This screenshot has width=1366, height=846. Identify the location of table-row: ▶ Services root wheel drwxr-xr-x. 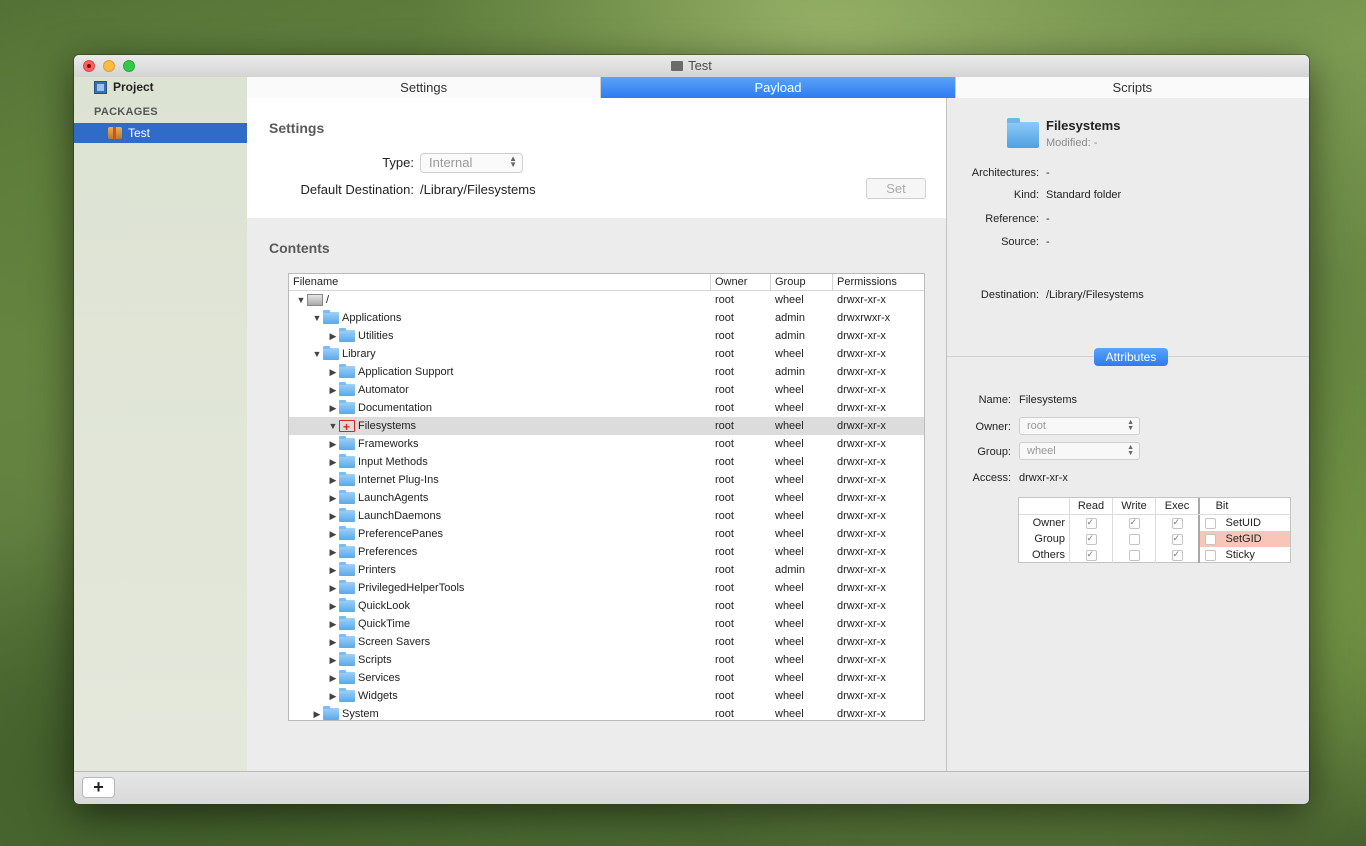
(606, 678).